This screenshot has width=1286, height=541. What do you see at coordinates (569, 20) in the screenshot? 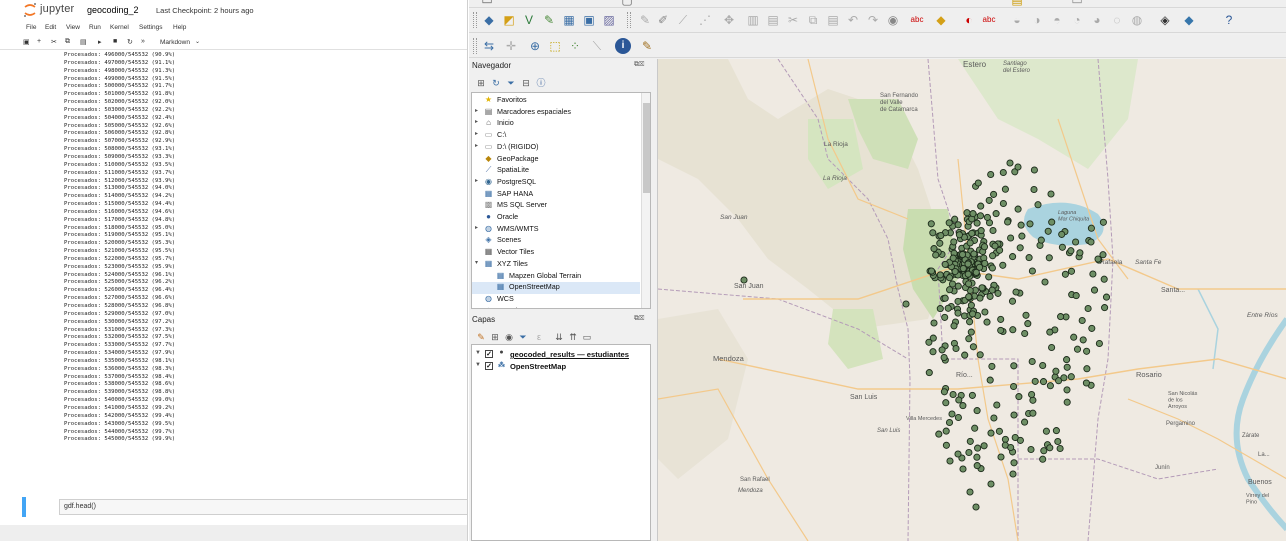
I see `grid-icon: ▦` at bounding box center [569, 20].